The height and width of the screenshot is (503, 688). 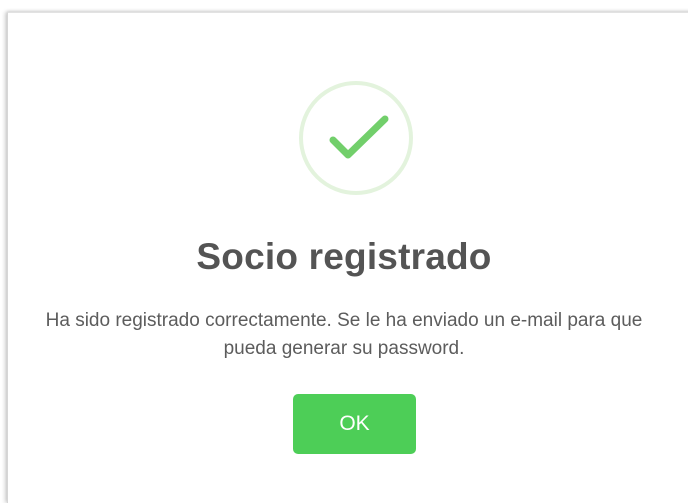 I want to click on ok-button: OK, so click(x=354, y=424).